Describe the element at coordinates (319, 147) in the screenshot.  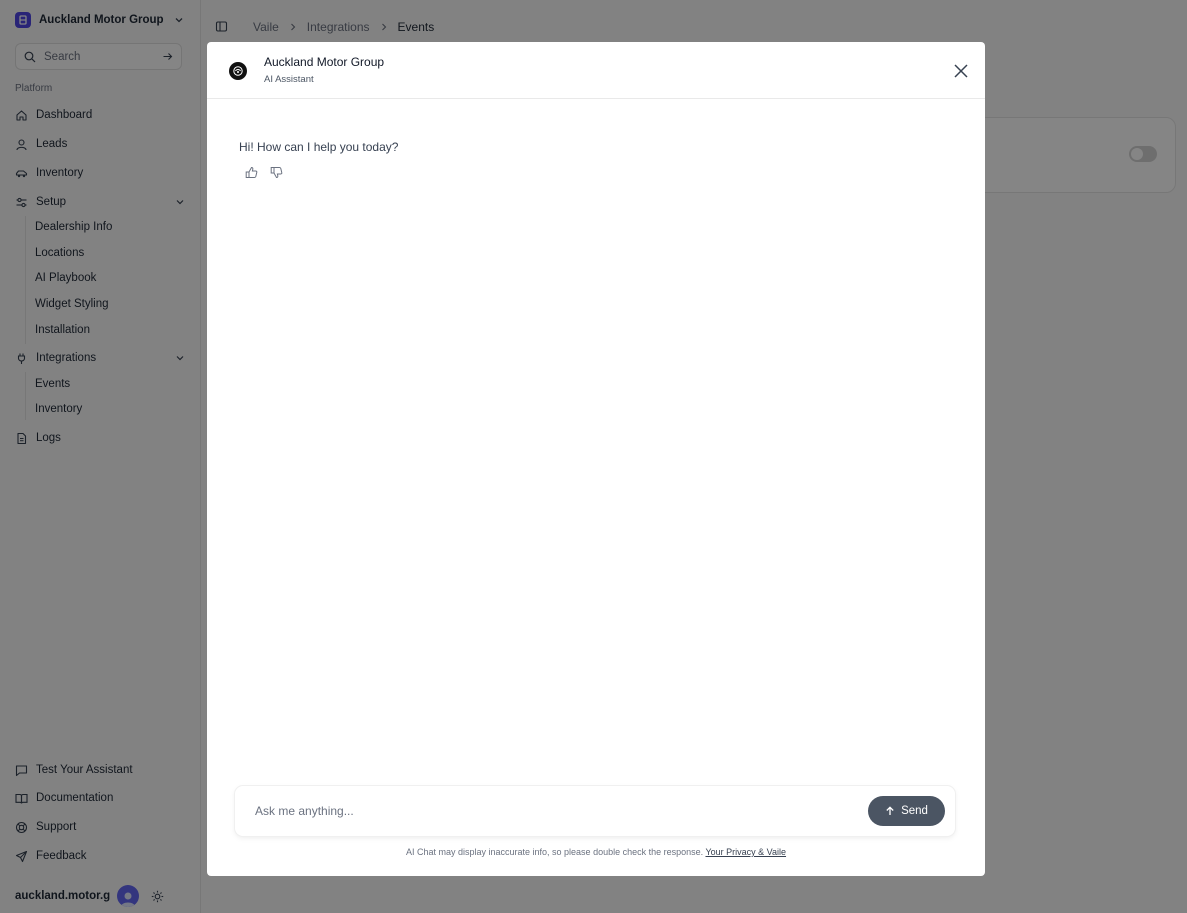
I see `assistant-message: Hi! How can I help you today?` at that location.